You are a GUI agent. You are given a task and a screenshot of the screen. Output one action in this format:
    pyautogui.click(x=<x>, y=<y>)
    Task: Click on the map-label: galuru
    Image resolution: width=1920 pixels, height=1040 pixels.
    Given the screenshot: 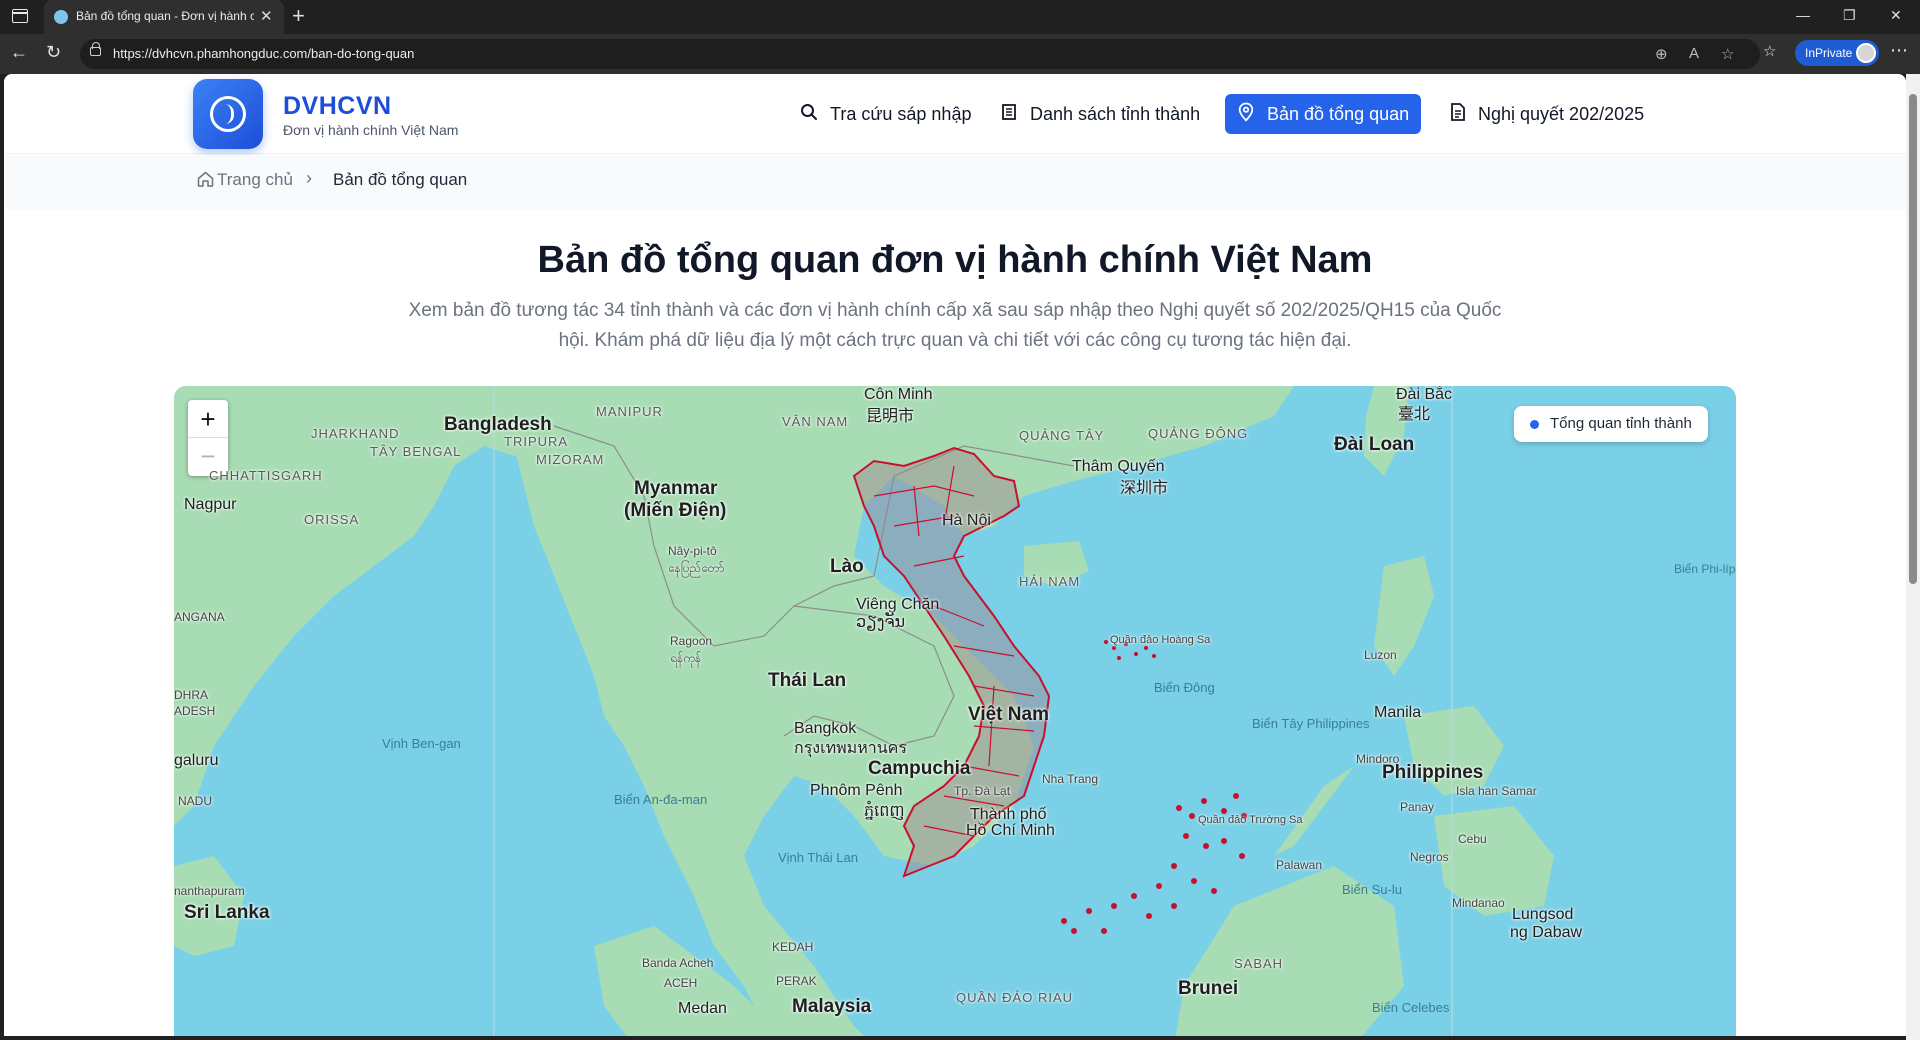 What is the action you would take?
    pyautogui.click(x=196, y=760)
    